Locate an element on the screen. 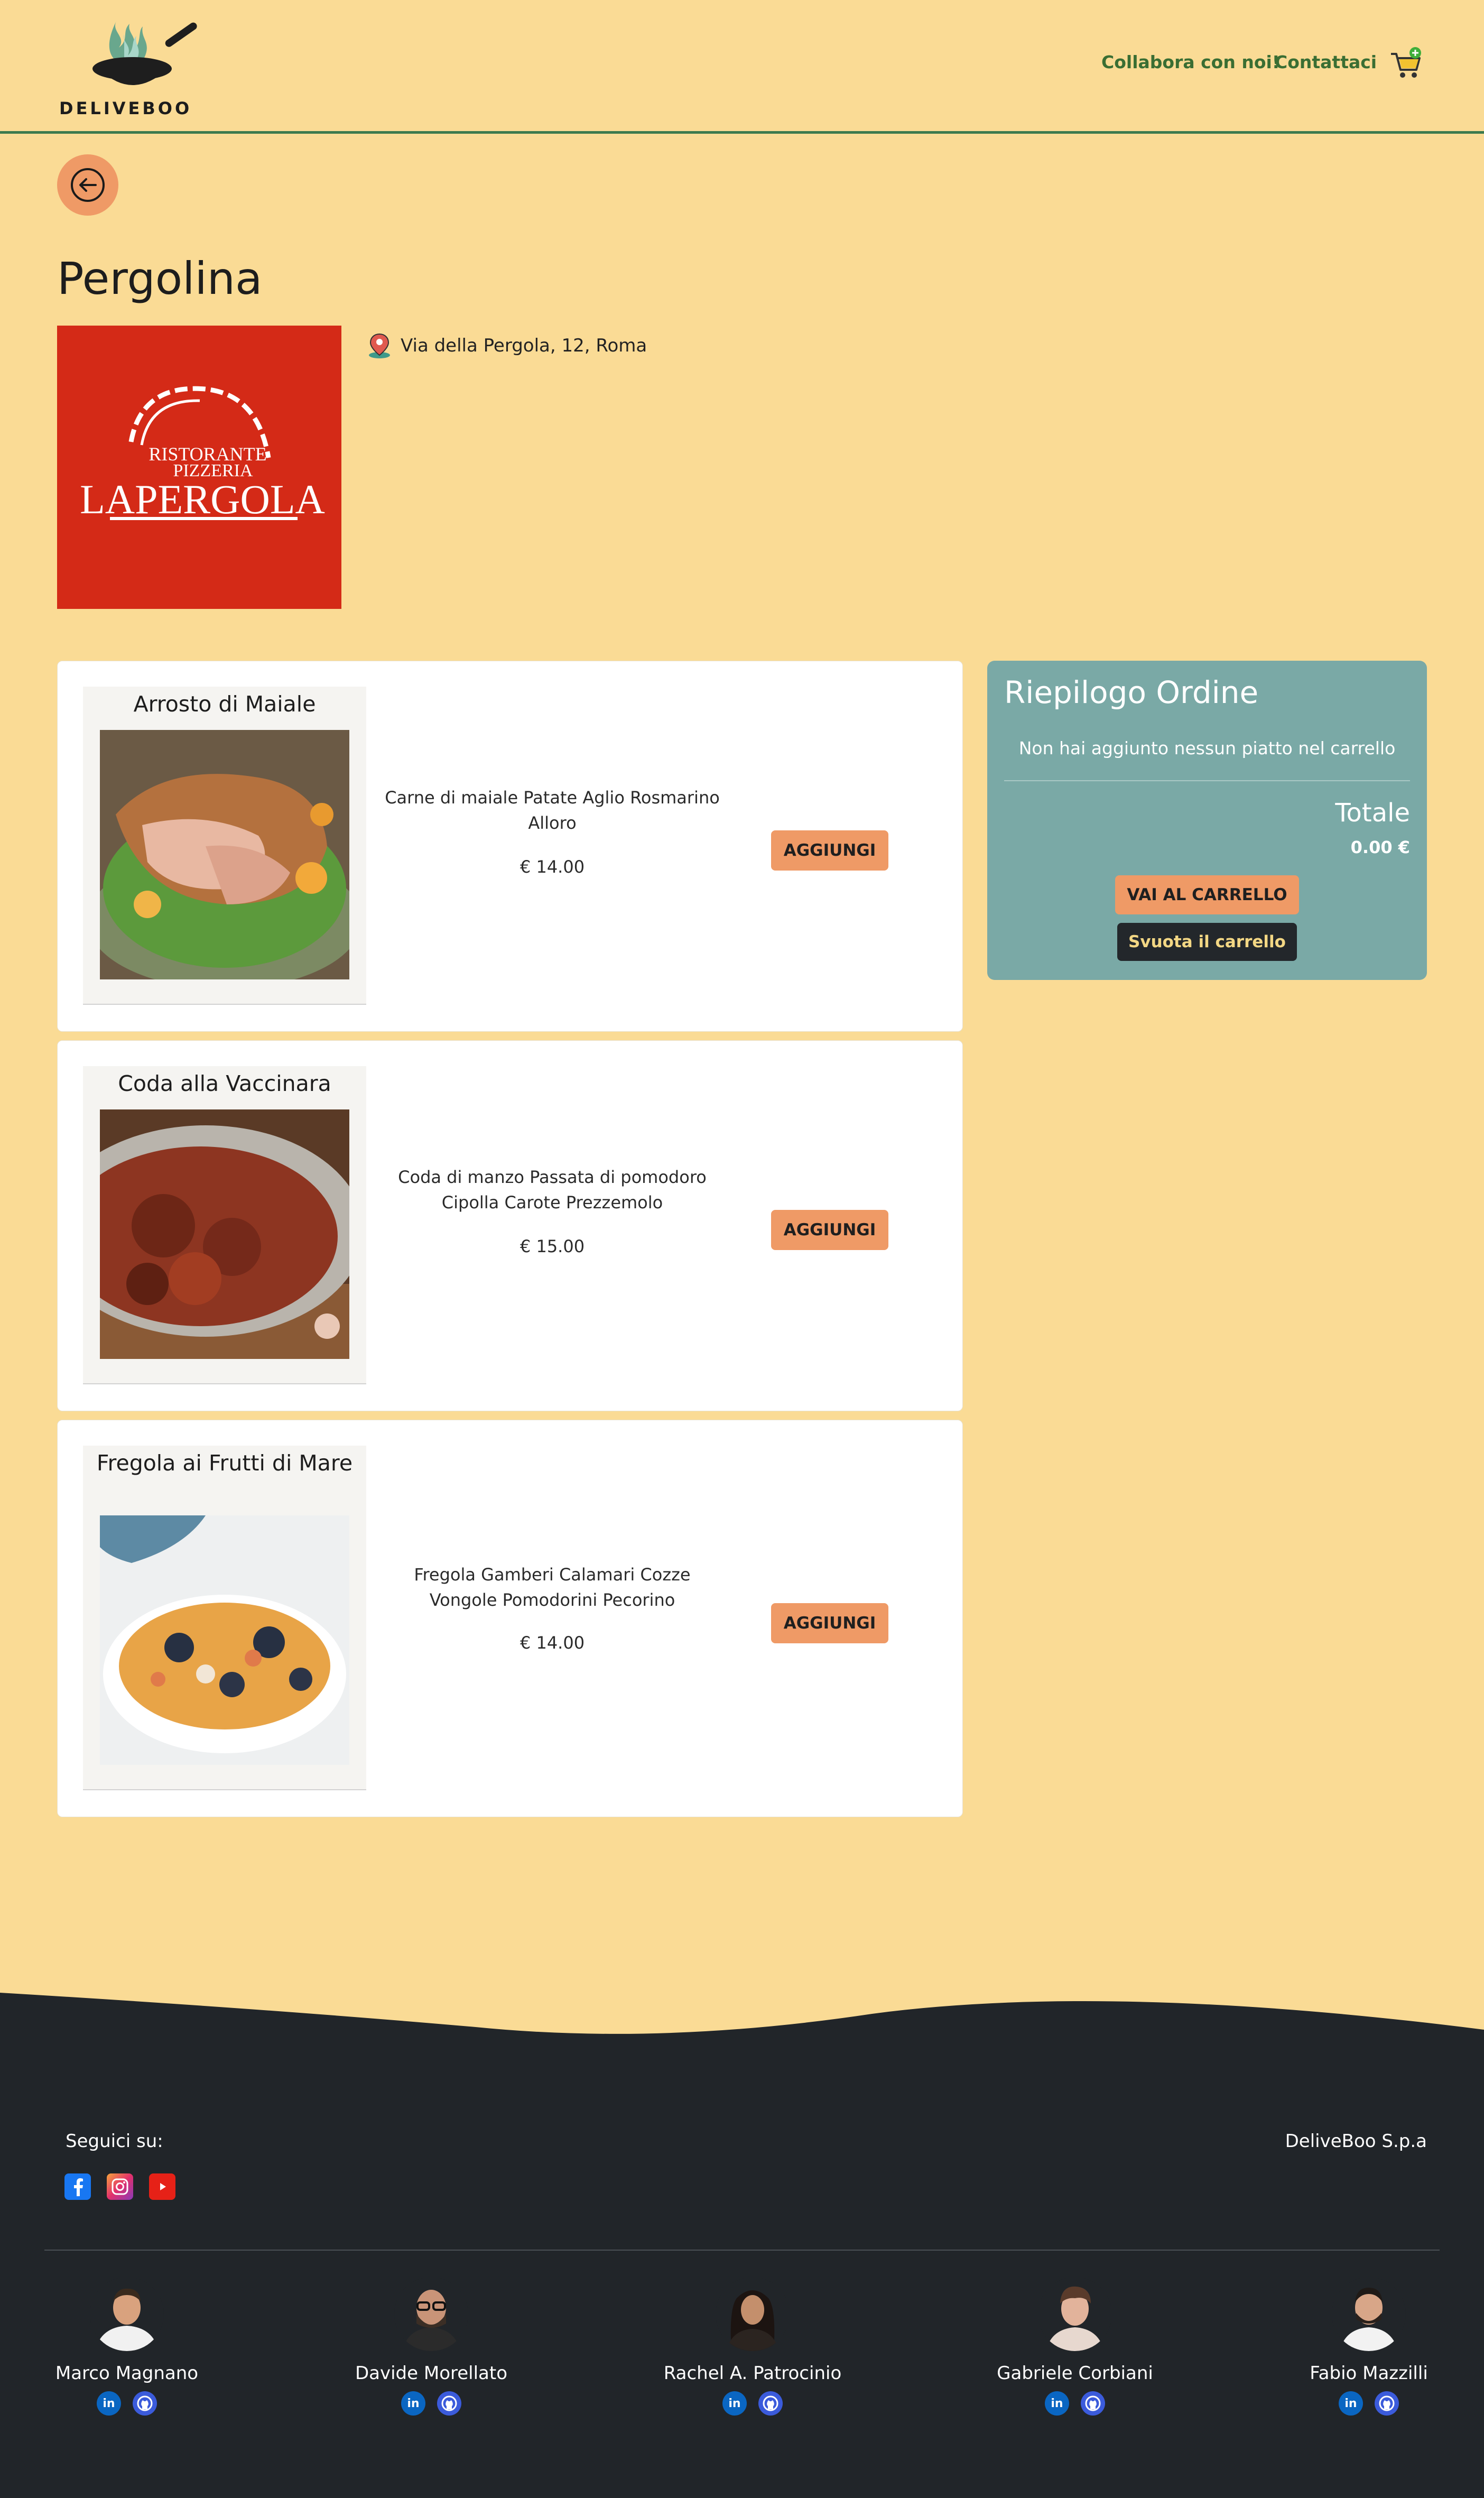 Image resolution: width=1484 pixels, height=2498 pixels. summary-title: Riepilogo Ordine is located at coordinates (1131, 692).